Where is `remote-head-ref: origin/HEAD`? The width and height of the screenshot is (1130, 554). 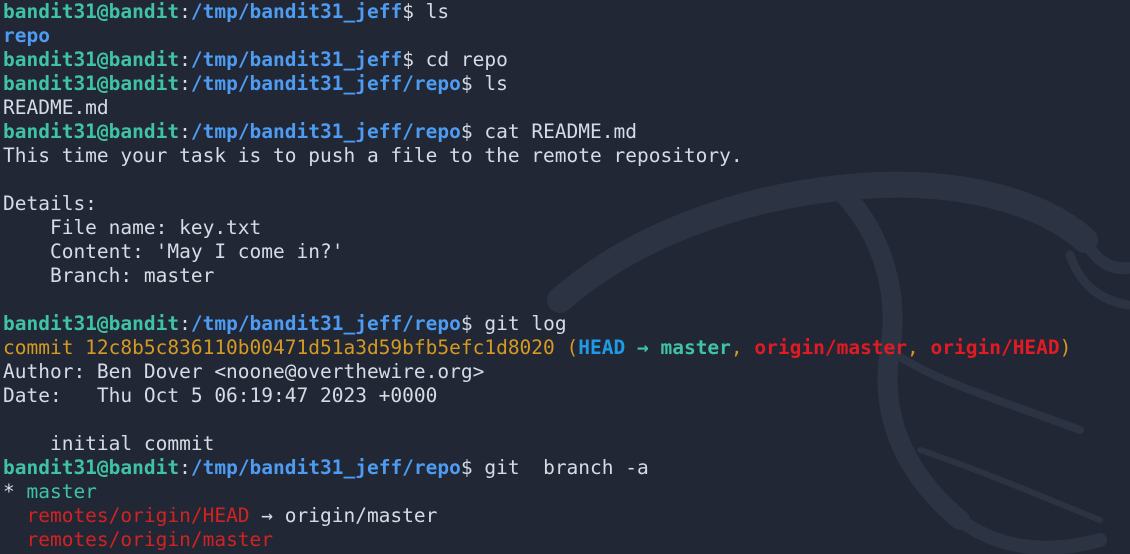 remote-head-ref: origin/HEAD is located at coordinates (995, 347).